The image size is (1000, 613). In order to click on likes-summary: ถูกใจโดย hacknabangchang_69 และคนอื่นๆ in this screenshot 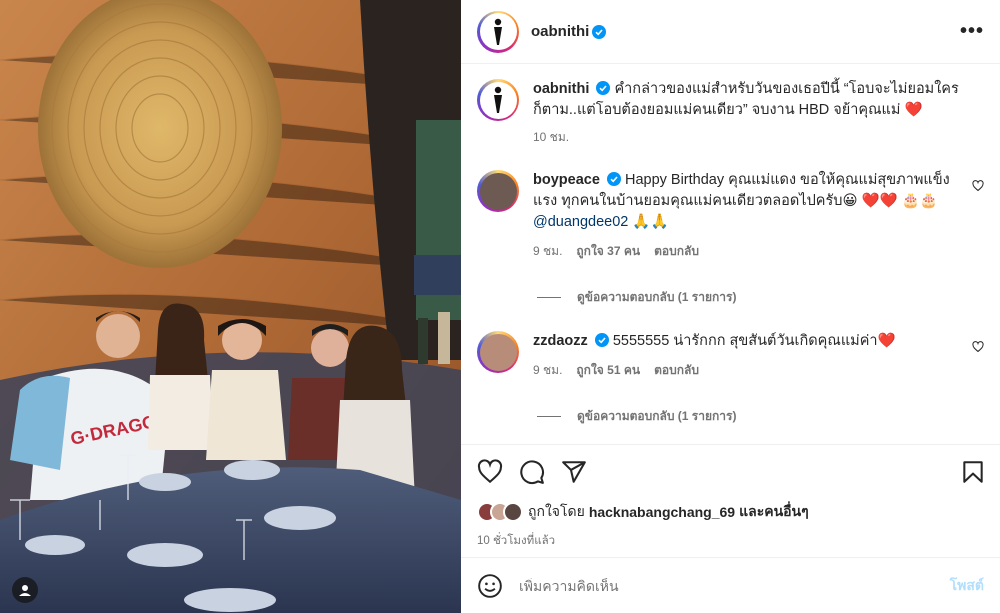, I will do `click(731, 512)`.